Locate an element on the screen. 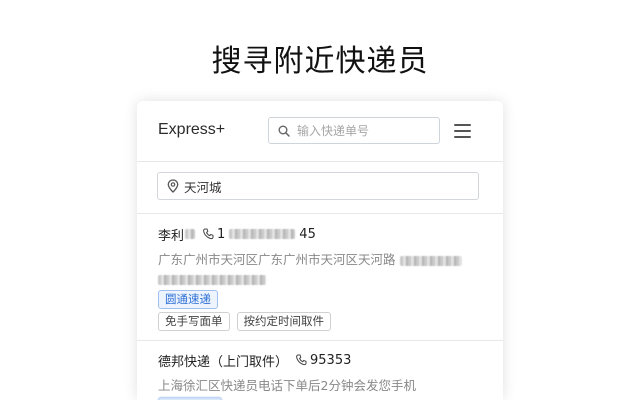  courier-name: 德邦快递（上门取件） is located at coordinates (223, 362).